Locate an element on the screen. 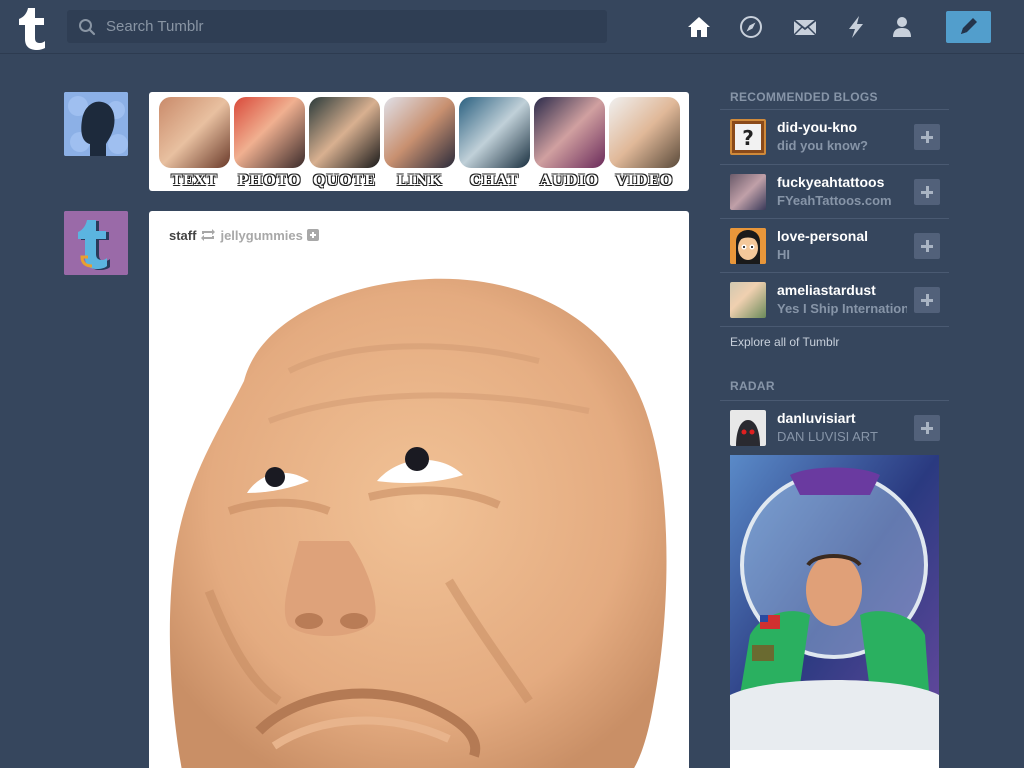 This screenshot has width=1024, height=768. cartoon-face-avatar is located at coordinates (748, 246).